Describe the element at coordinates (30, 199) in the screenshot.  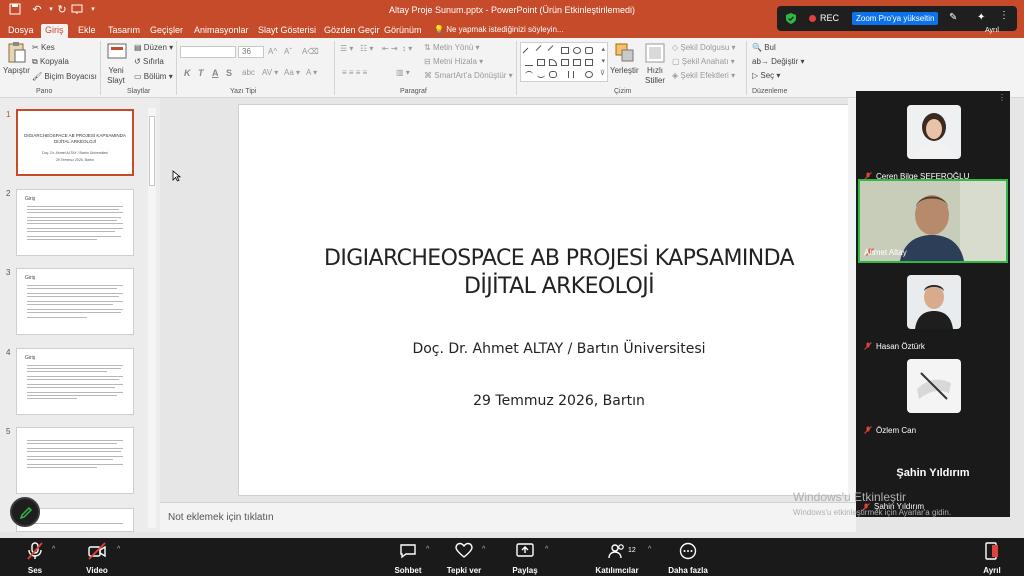
I see `thumb-heading: Giriş` at that location.